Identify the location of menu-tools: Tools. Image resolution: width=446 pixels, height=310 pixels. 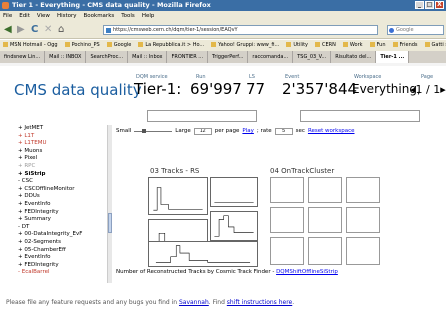
(128, 16).